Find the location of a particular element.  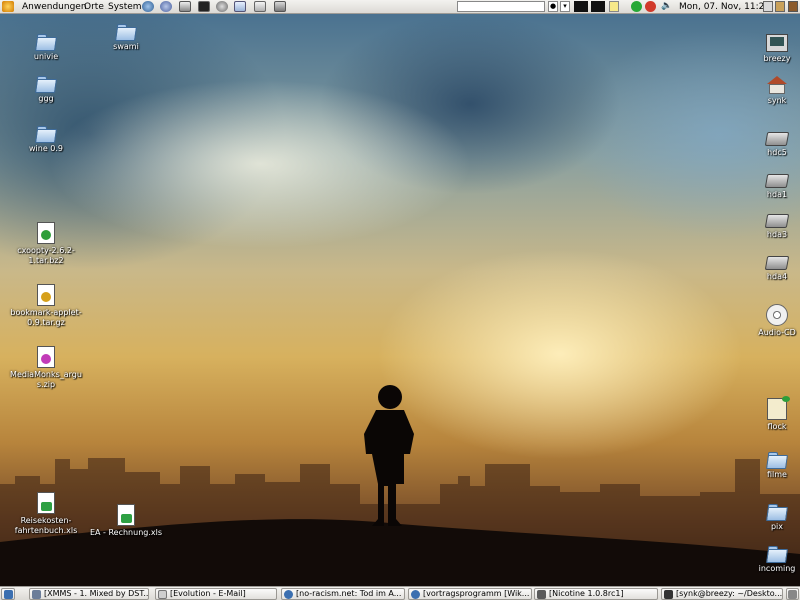

trash-icon is located at coordinates (792, 594).